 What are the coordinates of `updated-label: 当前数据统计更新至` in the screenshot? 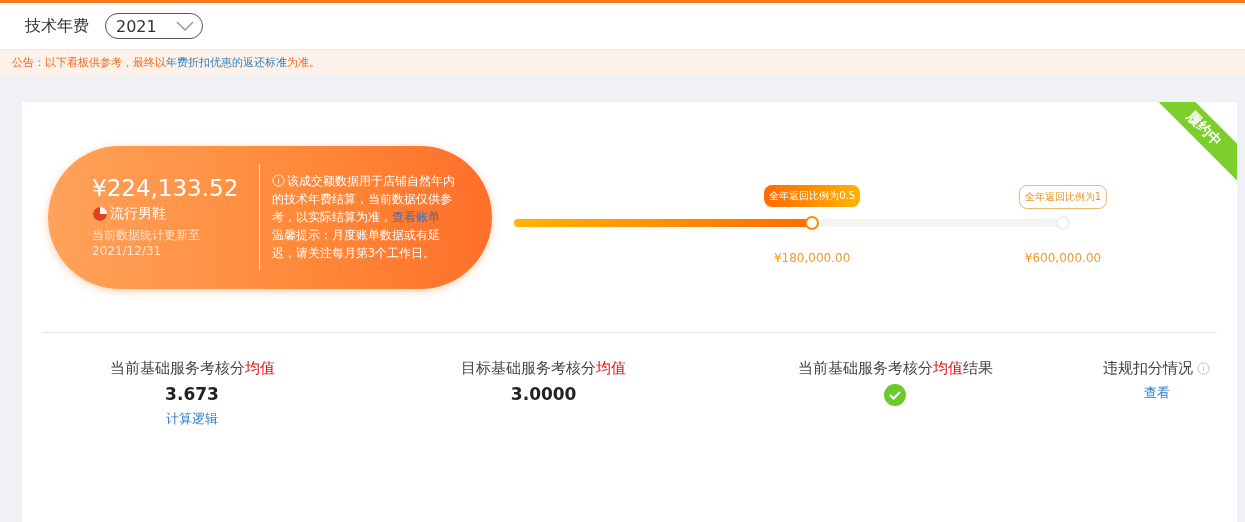 It's located at (146, 235).